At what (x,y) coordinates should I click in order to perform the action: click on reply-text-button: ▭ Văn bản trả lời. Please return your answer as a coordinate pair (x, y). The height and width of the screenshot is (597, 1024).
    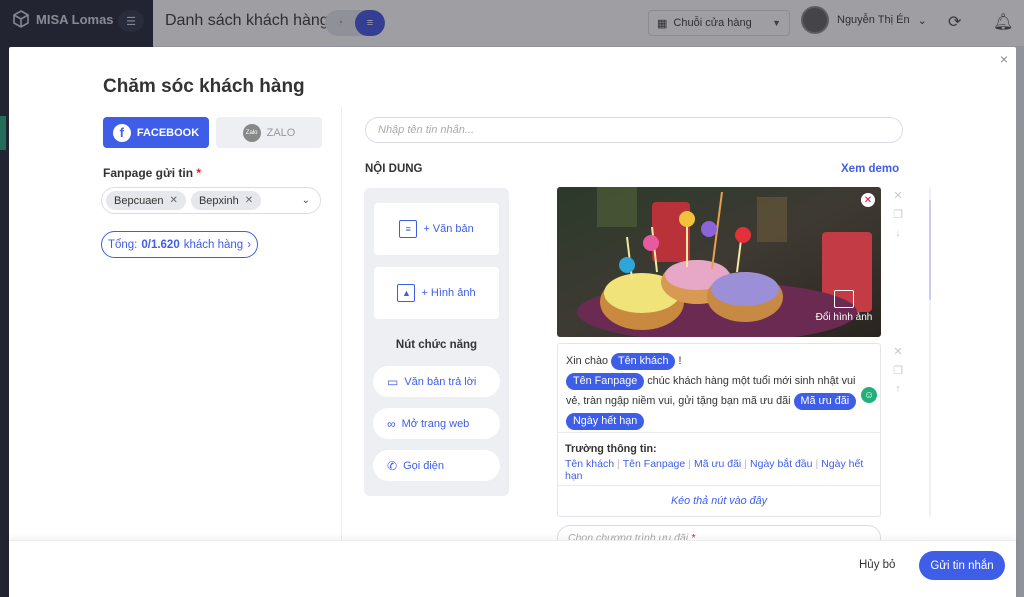
    Looking at the image, I should click on (436, 381).